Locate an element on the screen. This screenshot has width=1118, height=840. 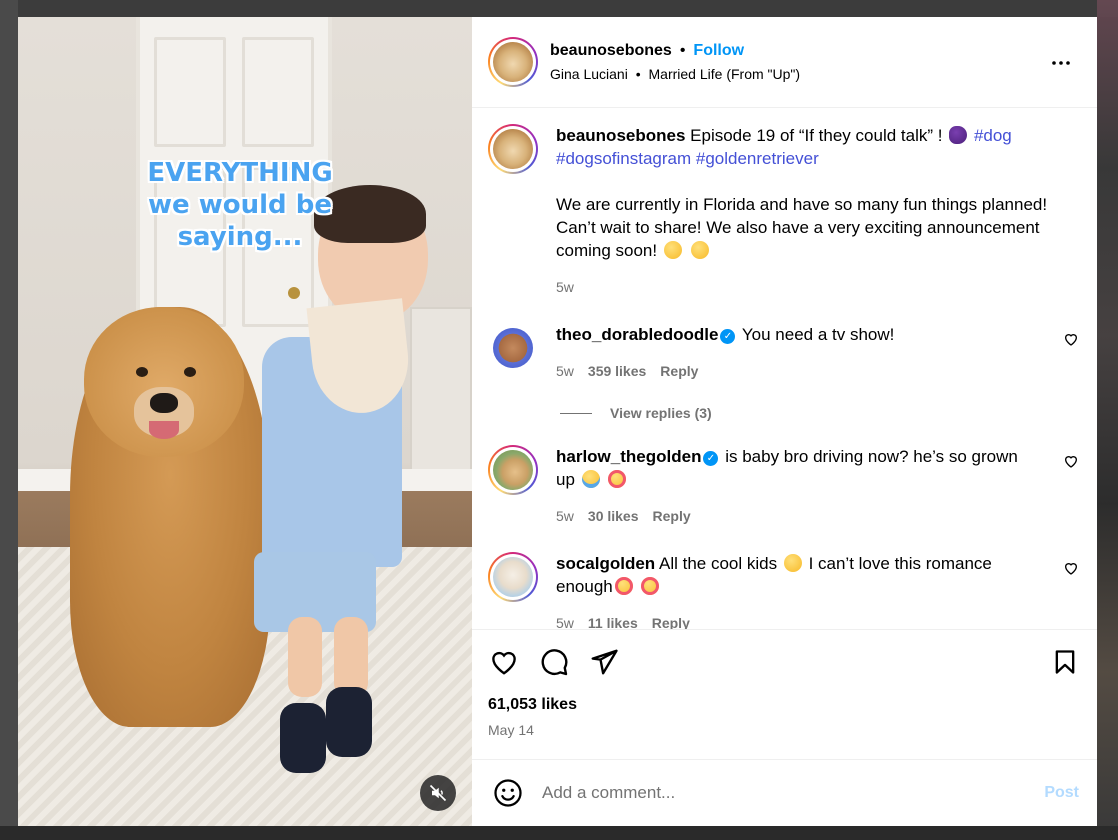
door-knob is located at coordinates (294, 293).